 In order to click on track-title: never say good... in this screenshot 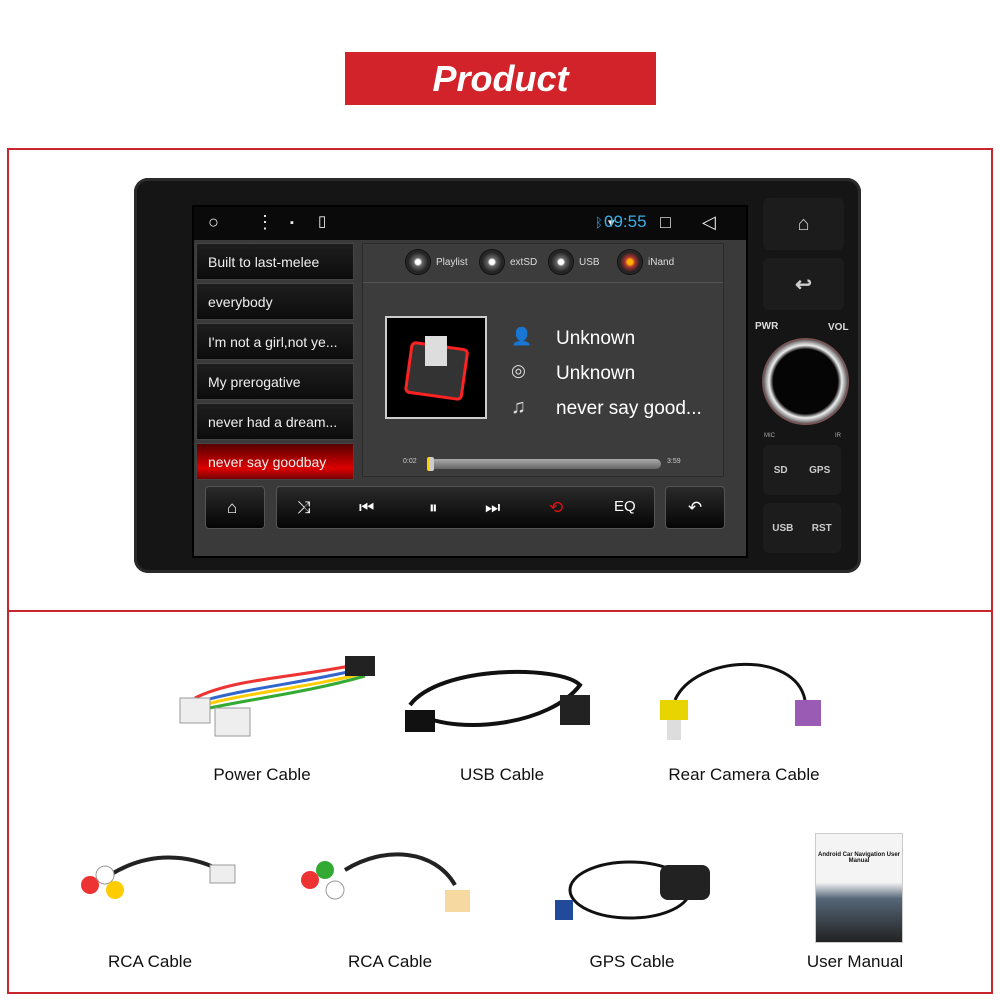, I will do `click(629, 408)`.